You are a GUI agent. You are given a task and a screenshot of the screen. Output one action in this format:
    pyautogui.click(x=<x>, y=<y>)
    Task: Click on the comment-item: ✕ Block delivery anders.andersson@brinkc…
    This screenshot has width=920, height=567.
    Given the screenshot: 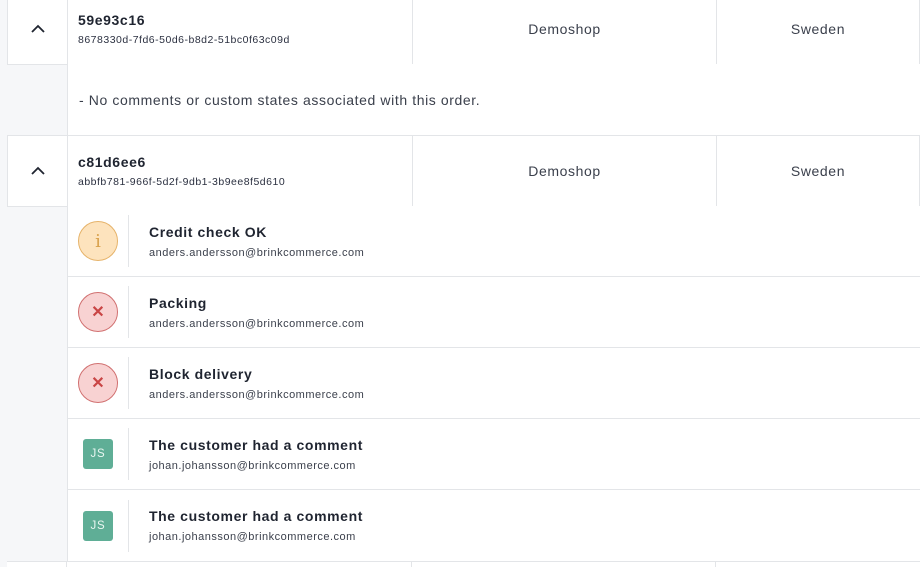 What is the action you would take?
    pyautogui.click(x=494, y=383)
    